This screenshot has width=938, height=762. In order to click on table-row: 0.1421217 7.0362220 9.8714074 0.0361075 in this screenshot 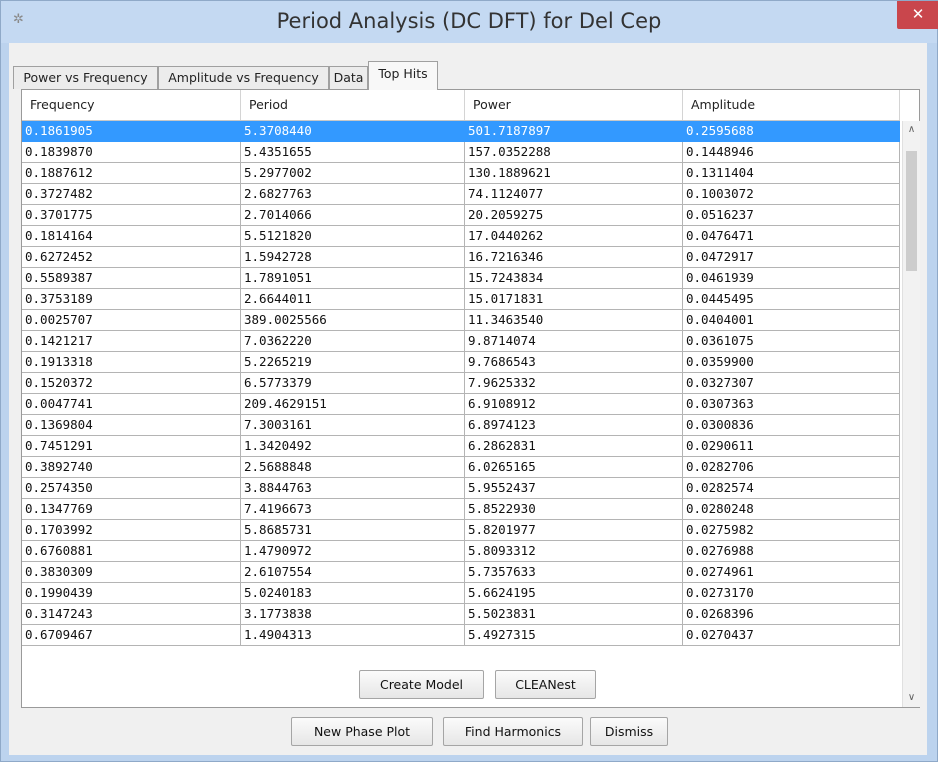, I will do `click(461, 341)`.